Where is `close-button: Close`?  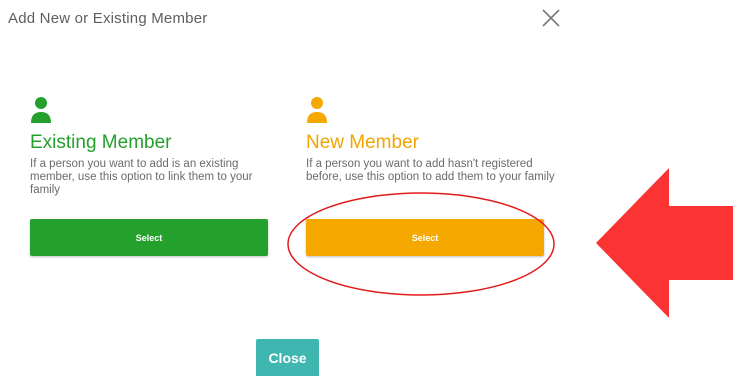 close-button: Close is located at coordinates (287, 357).